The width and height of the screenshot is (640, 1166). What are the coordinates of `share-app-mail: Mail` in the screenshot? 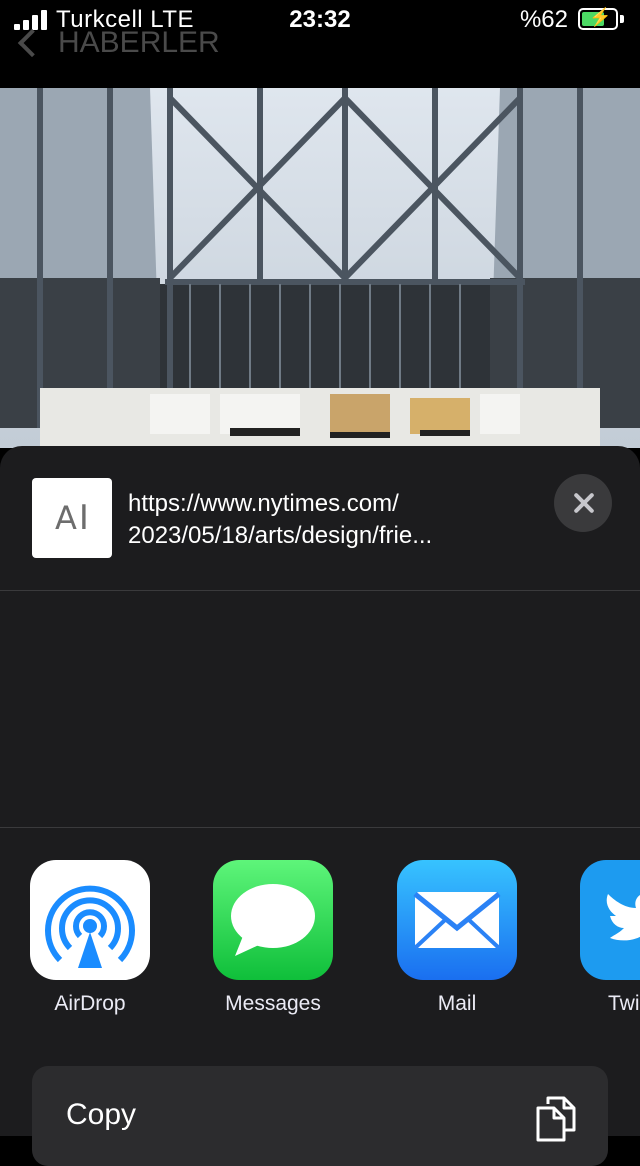 It's located at (457, 938).